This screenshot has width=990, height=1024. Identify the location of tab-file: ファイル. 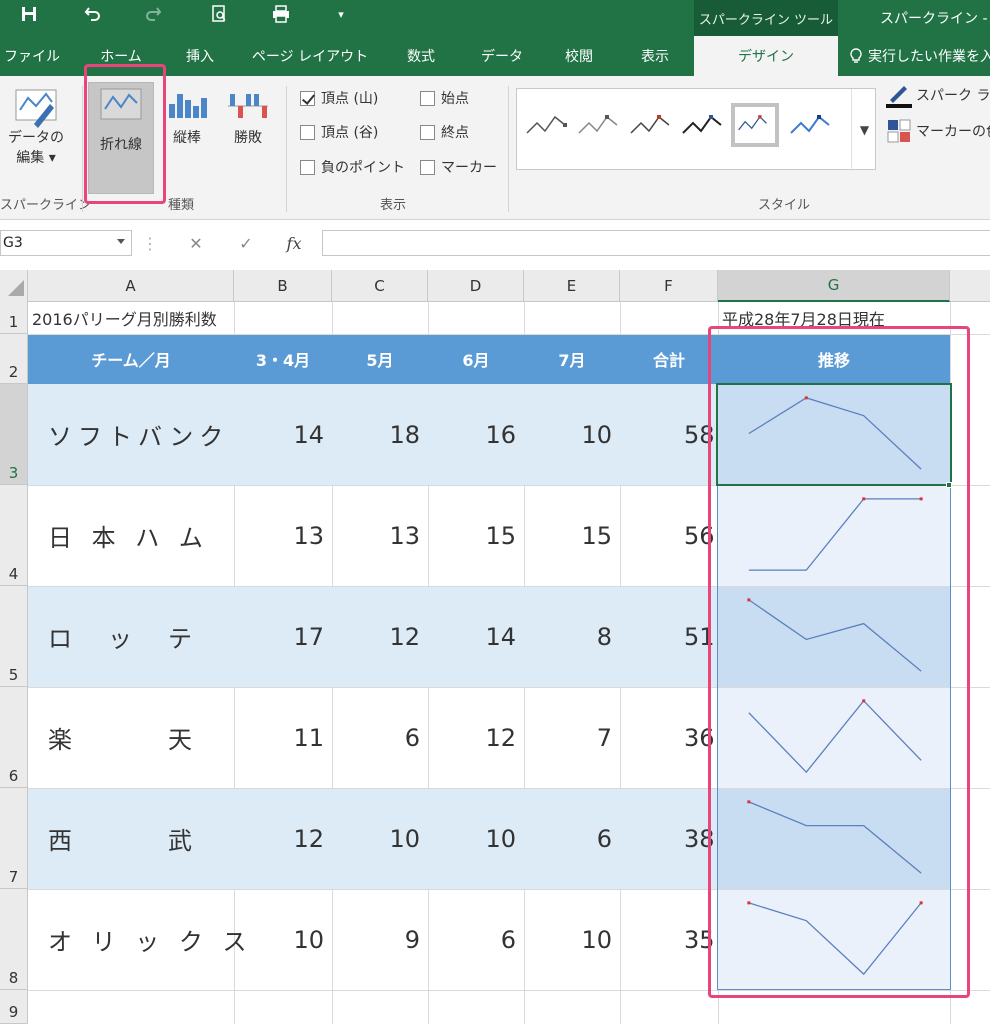
(32, 56).